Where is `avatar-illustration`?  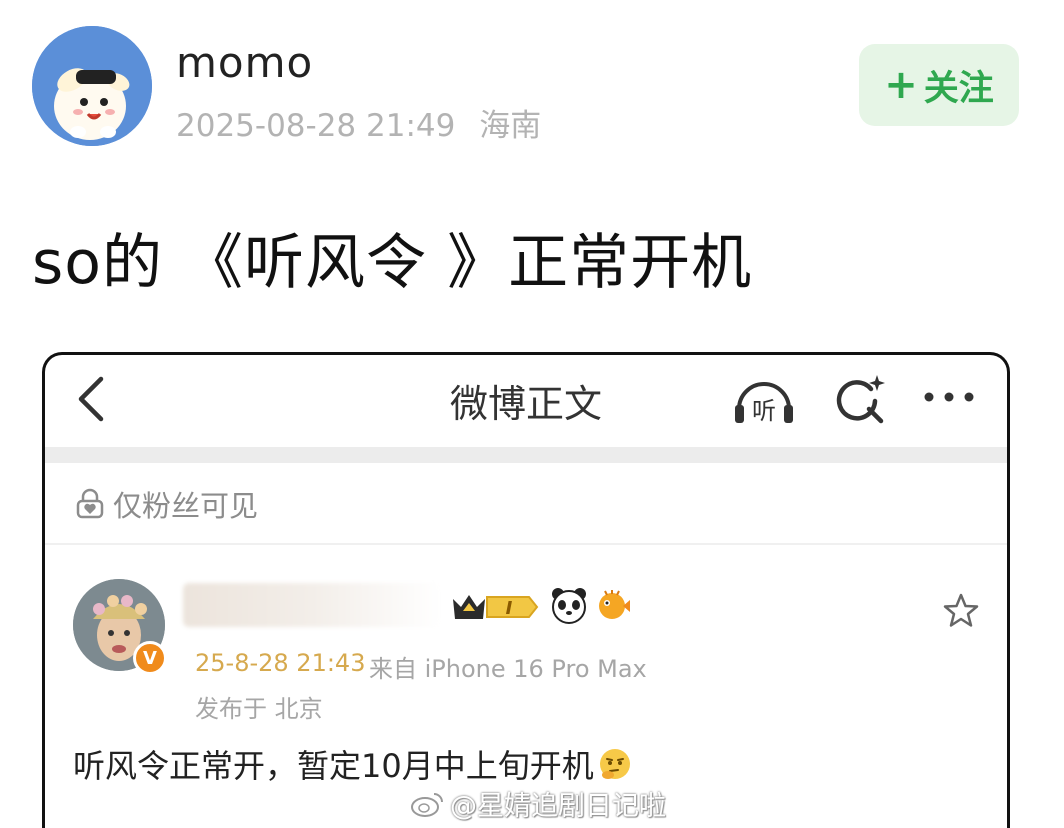
avatar-illustration is located at coordinates (92, 86).